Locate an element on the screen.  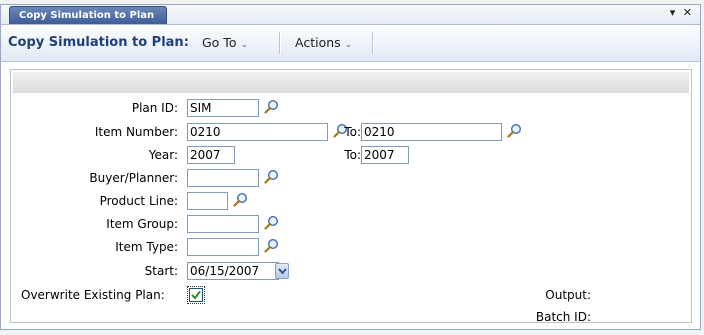
panel-header is located at coordinates (351, 82).